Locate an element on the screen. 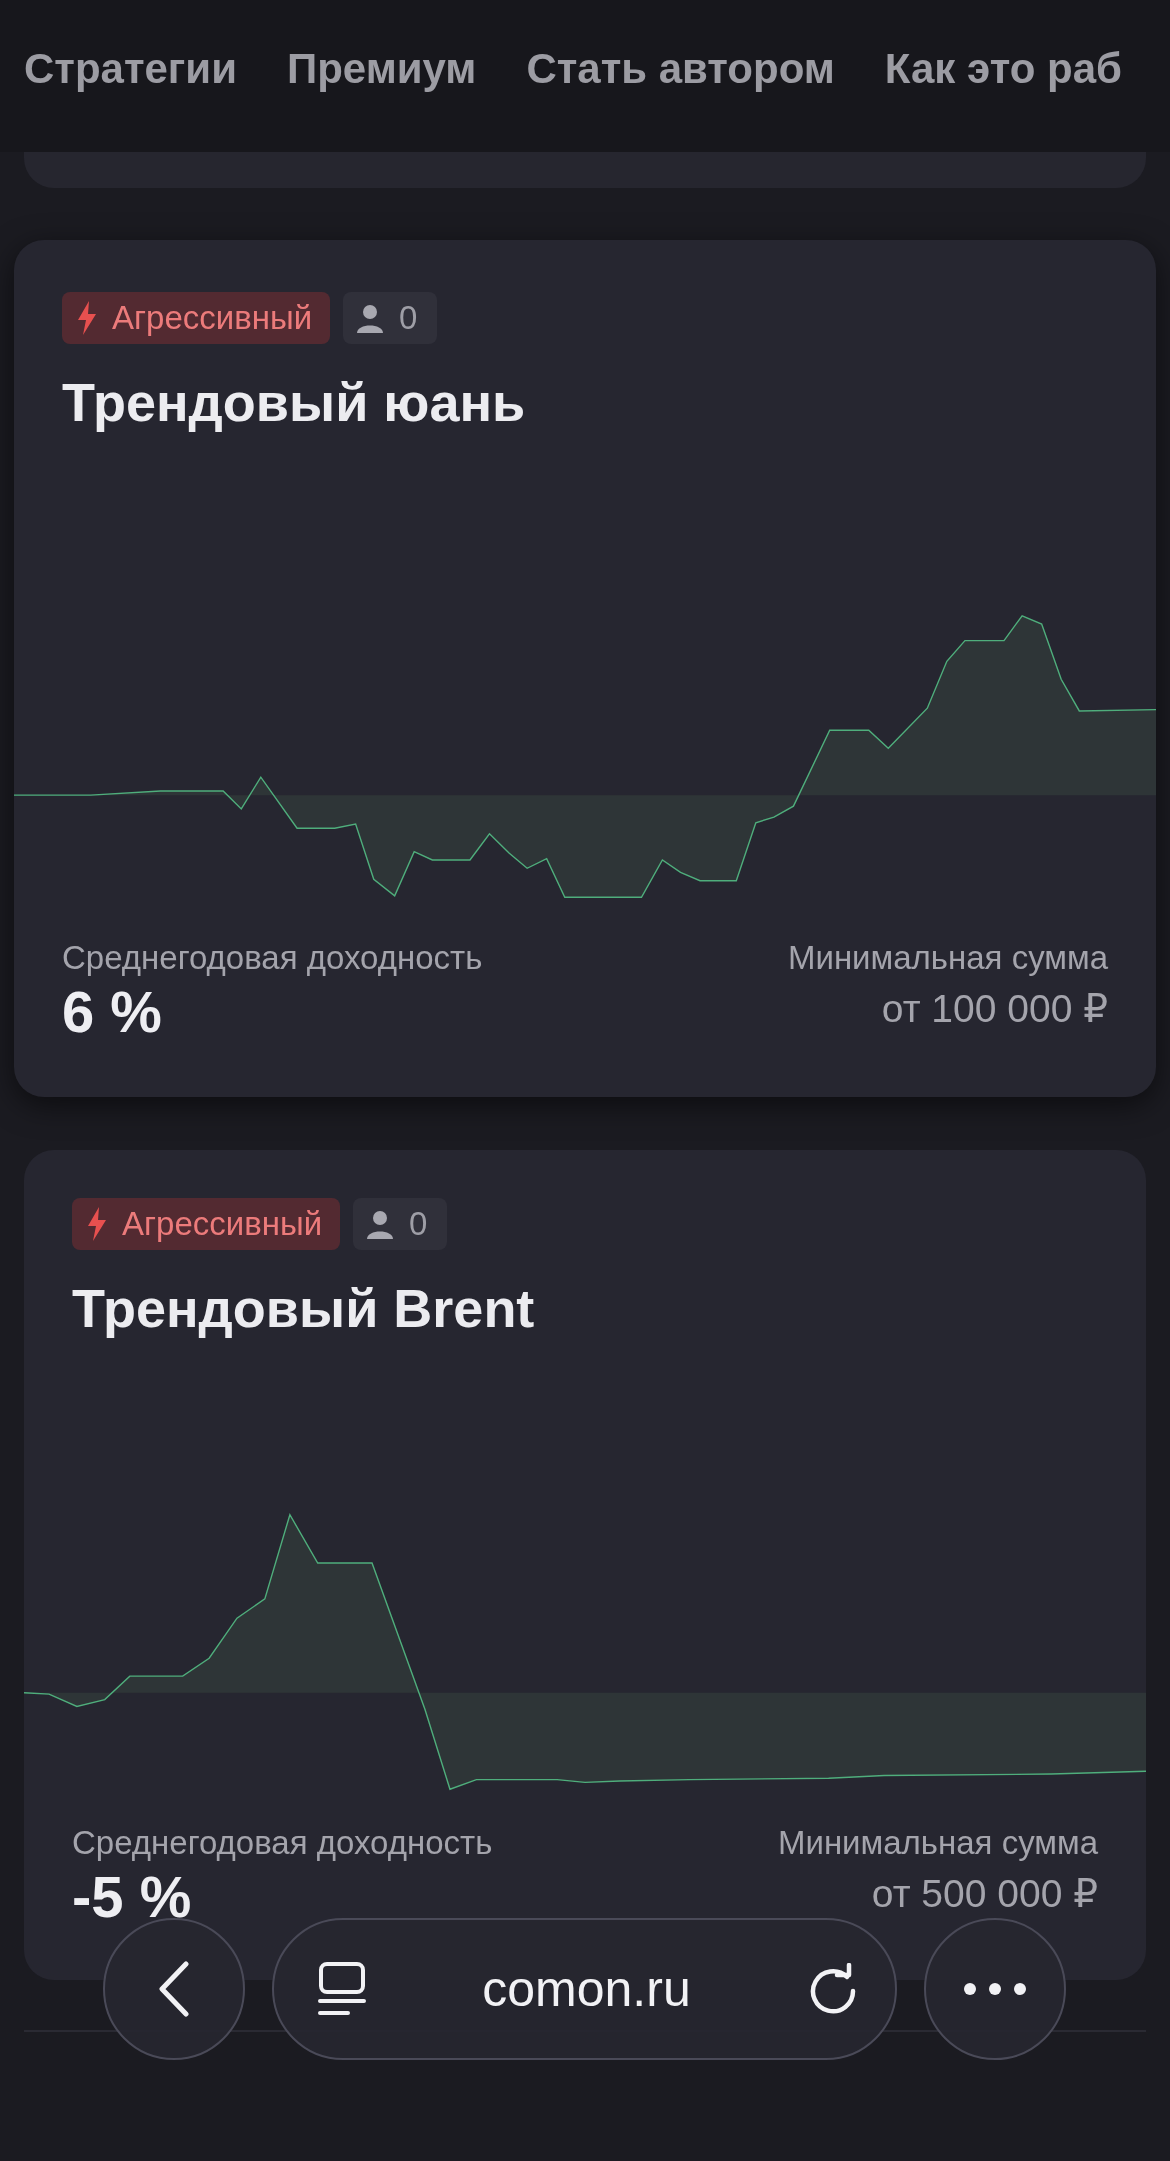 This screenshot has height=2161, width=1170. back-icon is located at coordinates (174, 1989).